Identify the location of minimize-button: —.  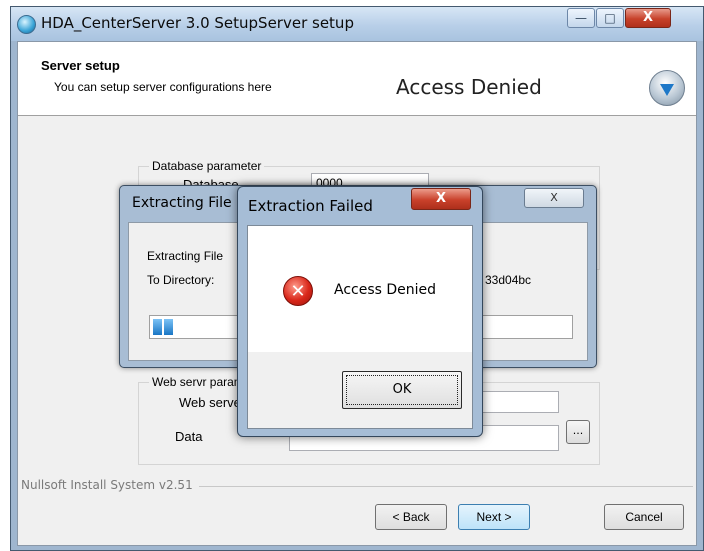
(581, 18).